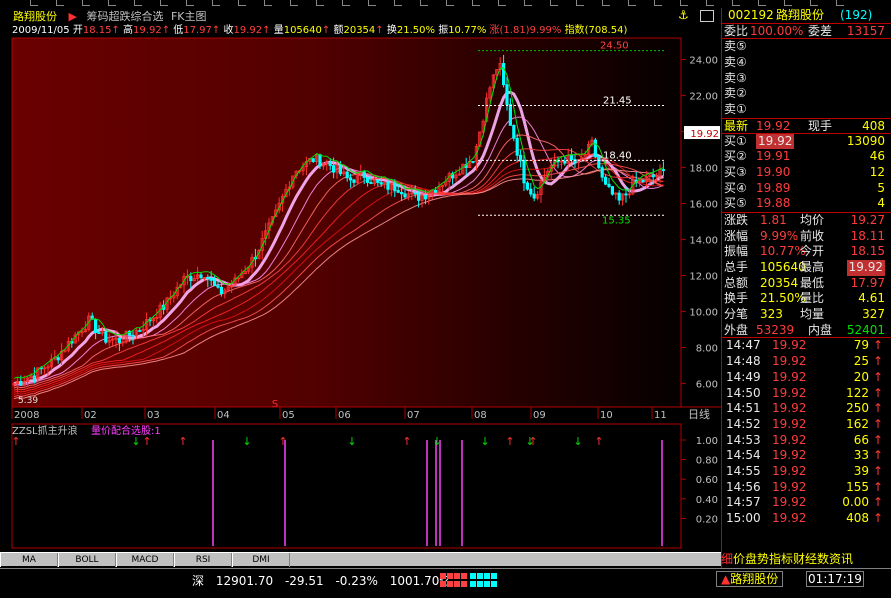  Describe the element at coordinates (203, 560) in the screenshot. I see `tab-rsi: RSI` at that location.